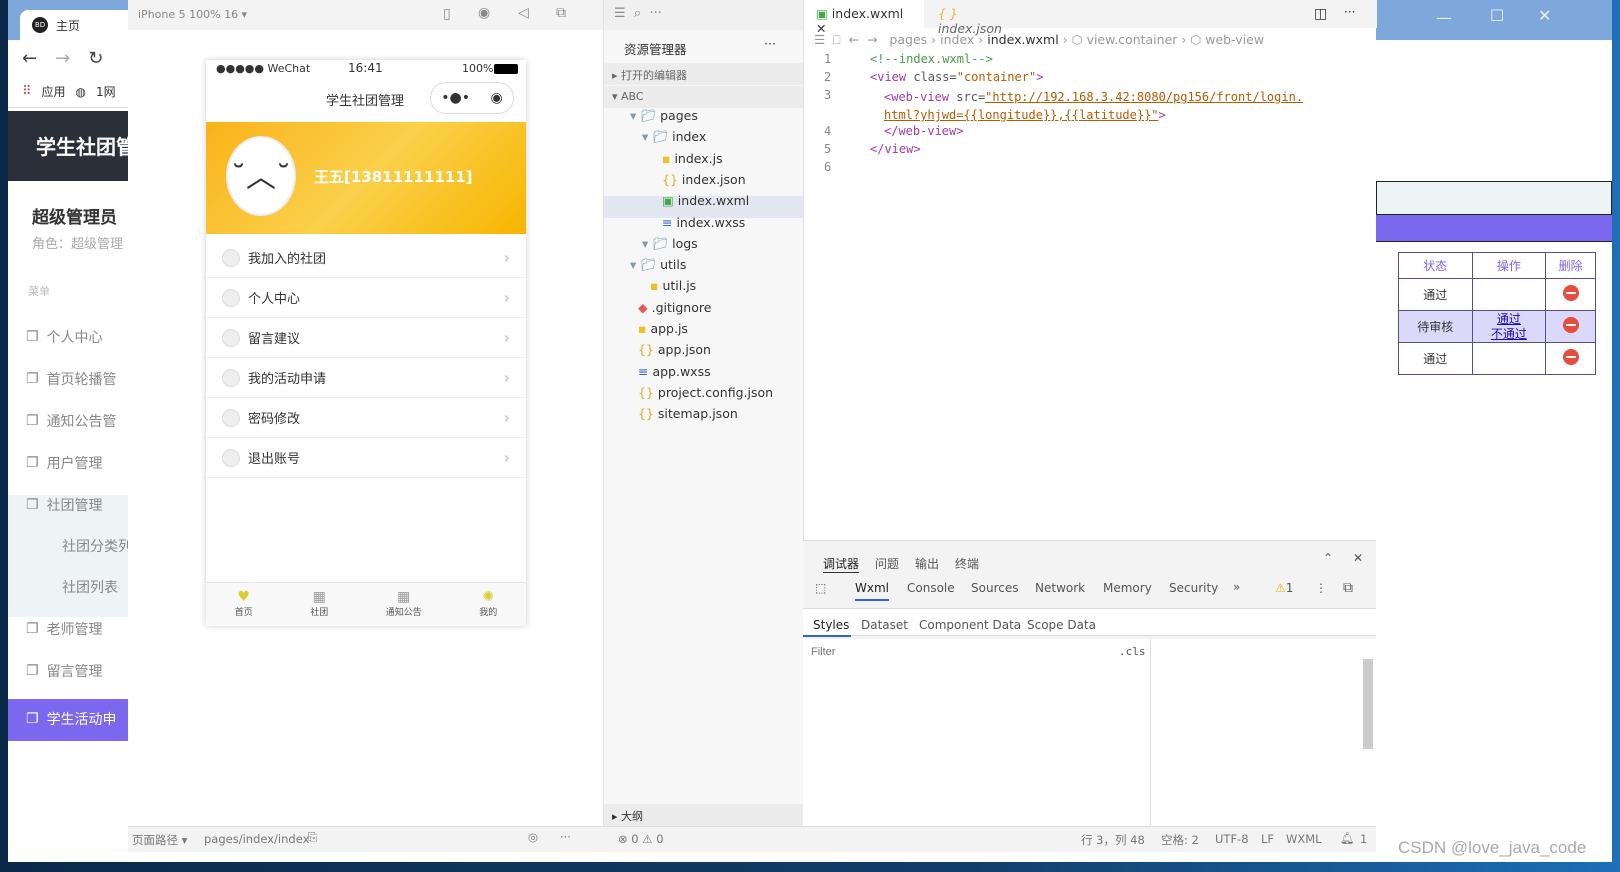 The image size is (1620, 872). What do you see at coordinates (872, 591) in the screenshot?
I see `tab-wxml: Wxml` at bounding box center [872, 591].